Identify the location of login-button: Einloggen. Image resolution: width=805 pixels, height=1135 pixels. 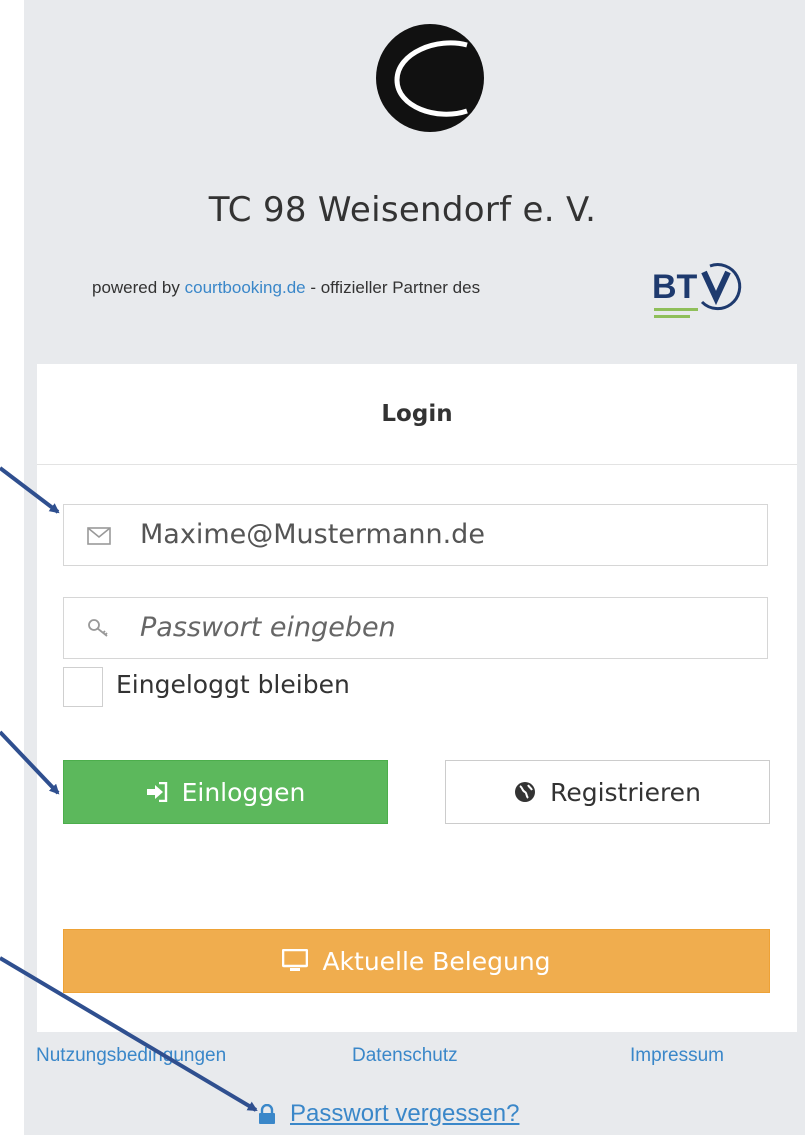
(225, 792).